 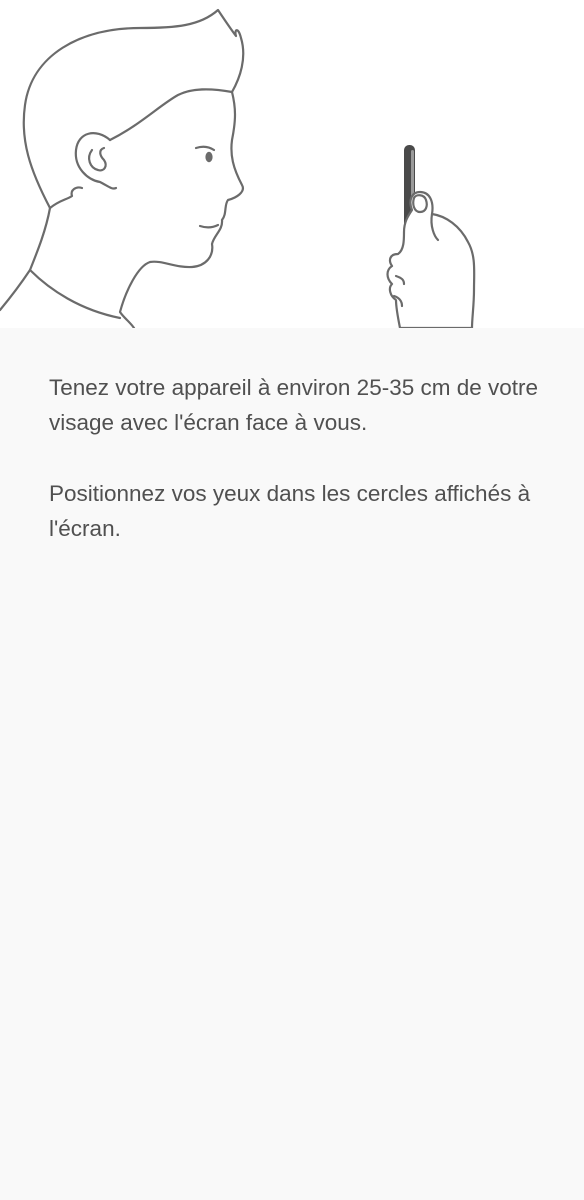 I want to click on mouth-line, so click(x=209, y=226).